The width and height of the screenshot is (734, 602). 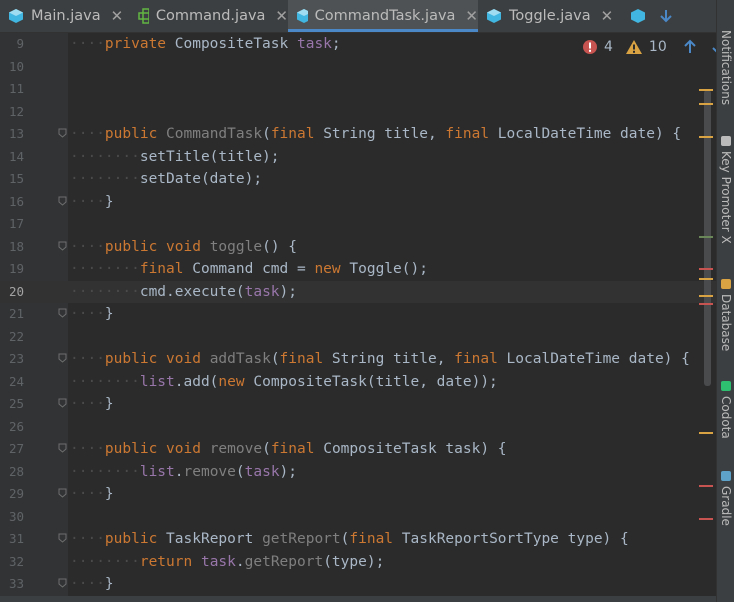 I want to click on horizontal-scrollbar, so click(x=358, y=599).